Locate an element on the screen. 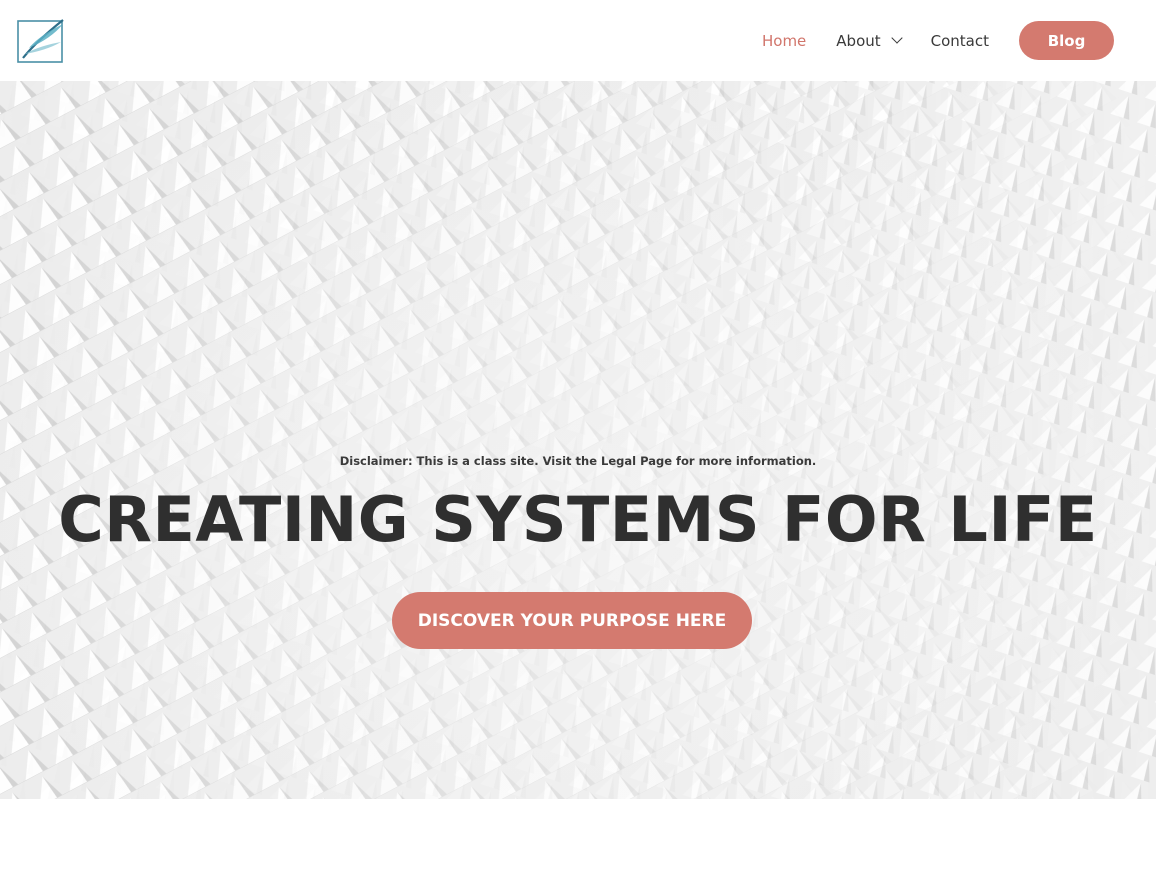 This screenshot has width=1156, height=871. nav-about-label: About is located at coordinates (858, 40).